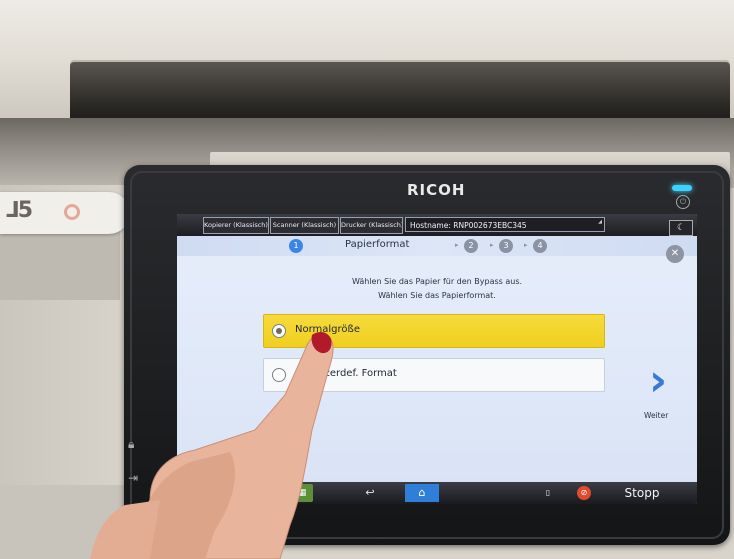 Image resolution: width=734 pixels, height=559 pixels. I want to click on app-switch-button: ▦, so click(302, 493).